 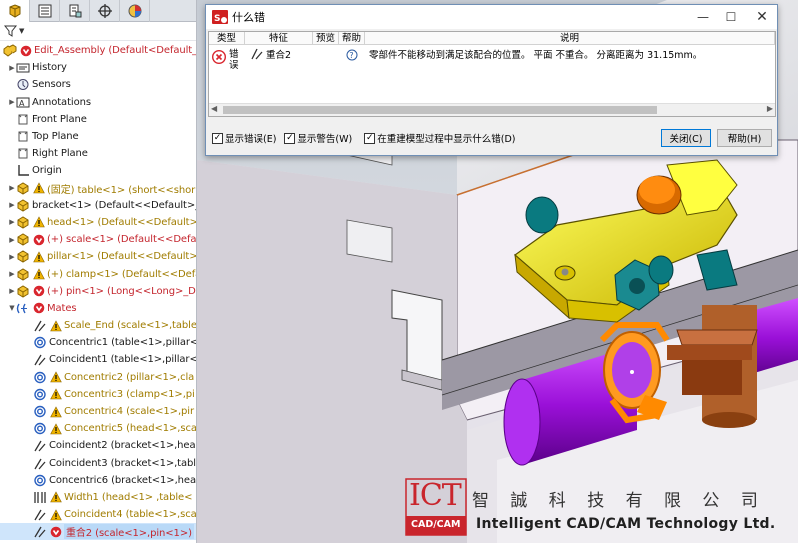 What do you see at coordinates (325, 139) in the screenshot?
I see `show-warnings-label: 显示警告(W)` at bounding box center [325, 139].